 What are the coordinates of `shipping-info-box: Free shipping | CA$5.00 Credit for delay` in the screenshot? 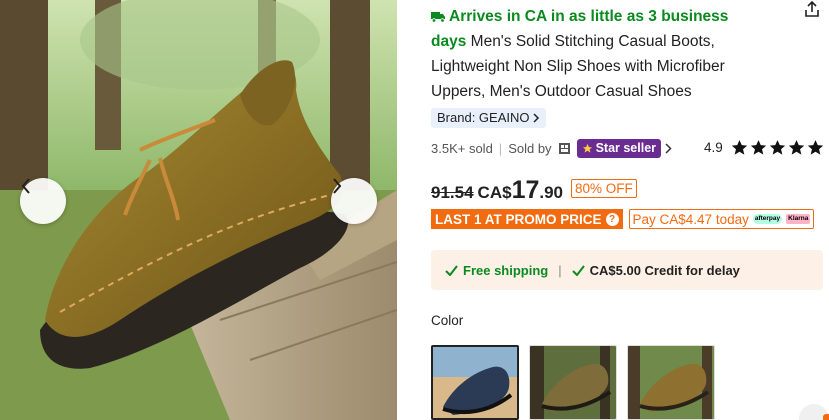 It's located at (627, 270).